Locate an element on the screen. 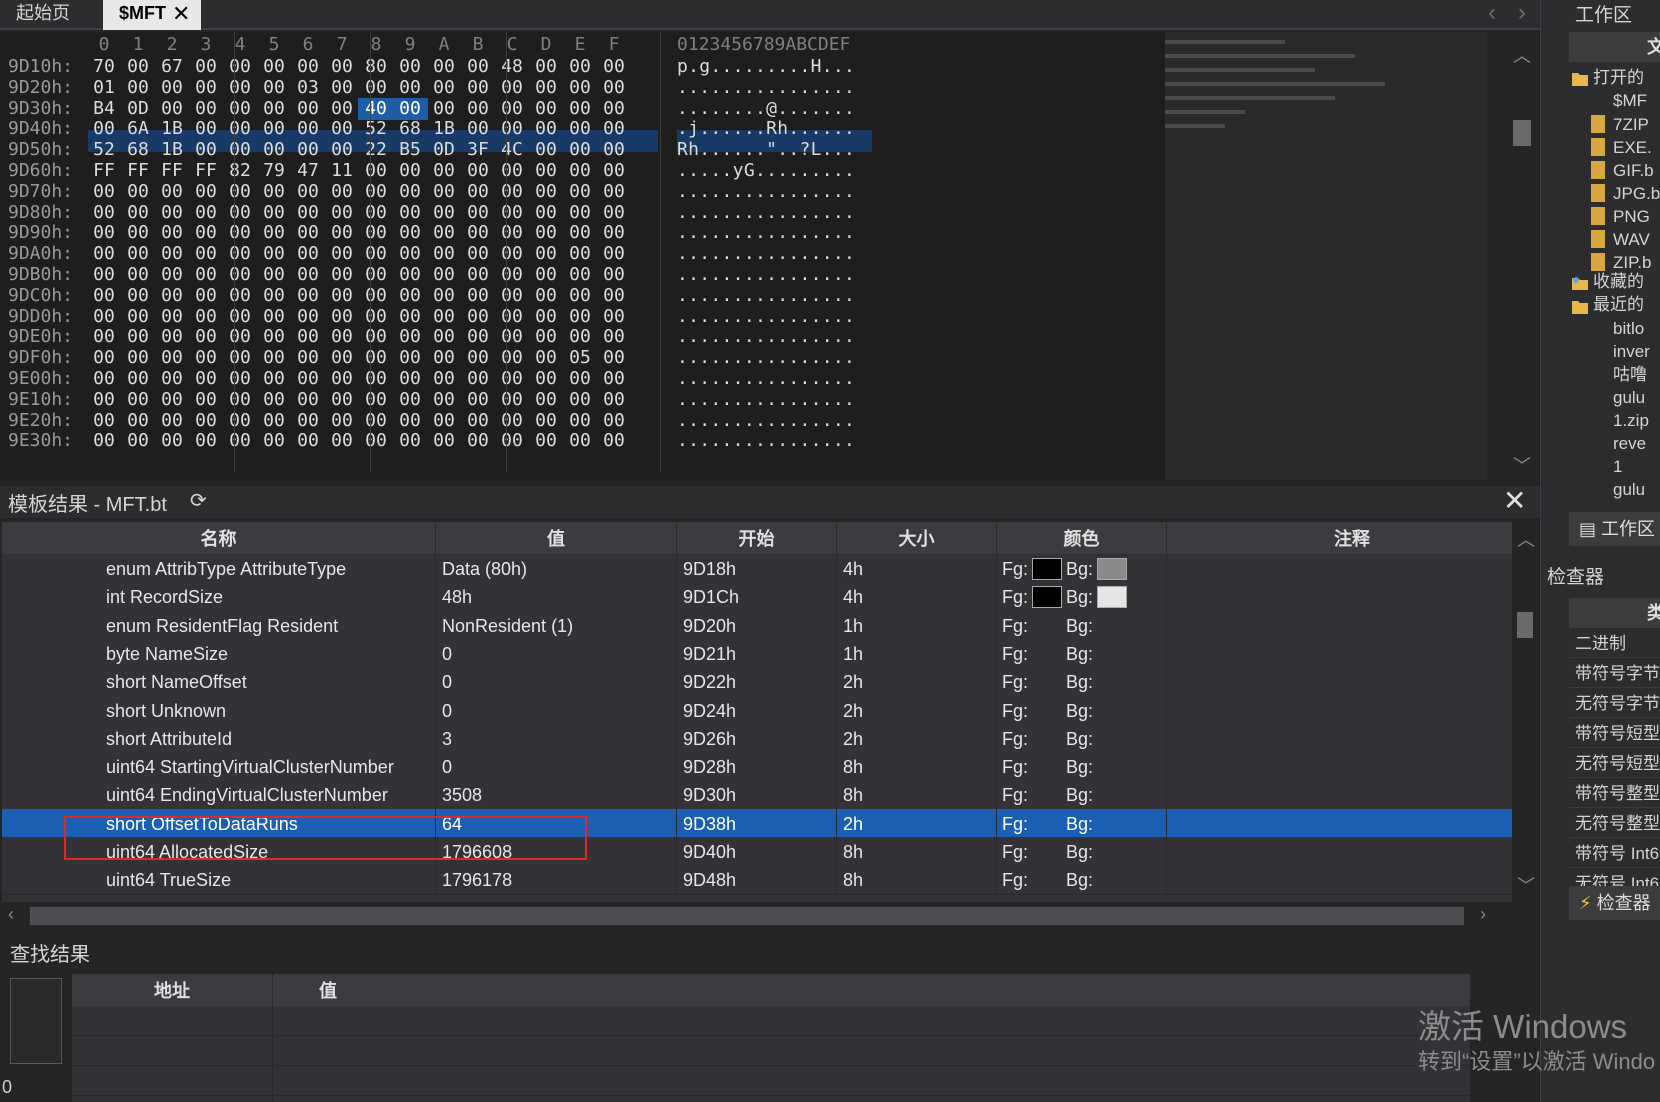 This screenshot has width=1660, height=1102. recent-file-item: 1 is located at coordinates (1617, 467).